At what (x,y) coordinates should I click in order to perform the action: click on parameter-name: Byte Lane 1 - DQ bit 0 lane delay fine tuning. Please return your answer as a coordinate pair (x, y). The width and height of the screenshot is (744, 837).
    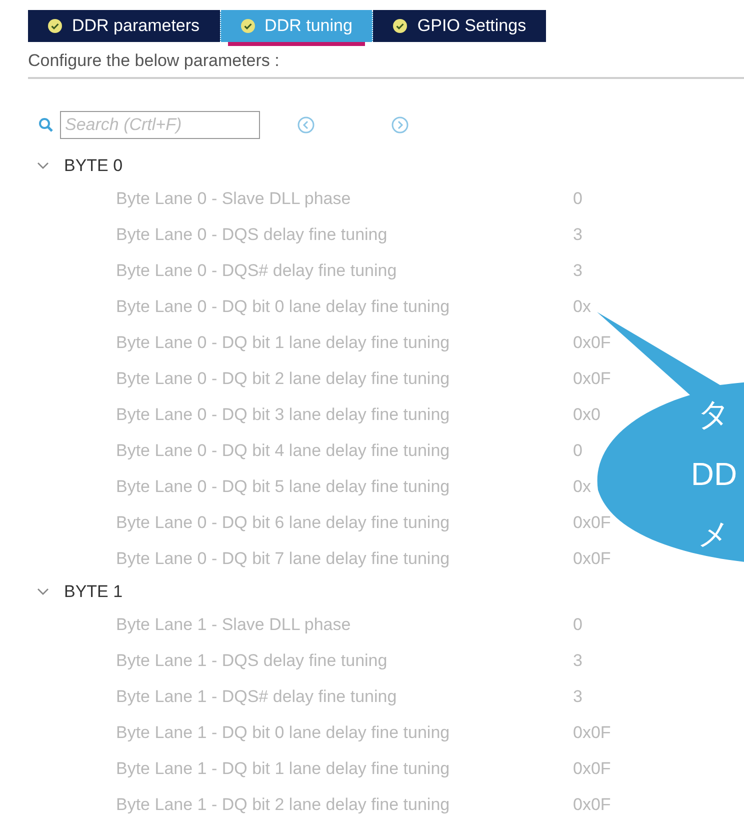
    Looking at the image, I should click on (283, 733).